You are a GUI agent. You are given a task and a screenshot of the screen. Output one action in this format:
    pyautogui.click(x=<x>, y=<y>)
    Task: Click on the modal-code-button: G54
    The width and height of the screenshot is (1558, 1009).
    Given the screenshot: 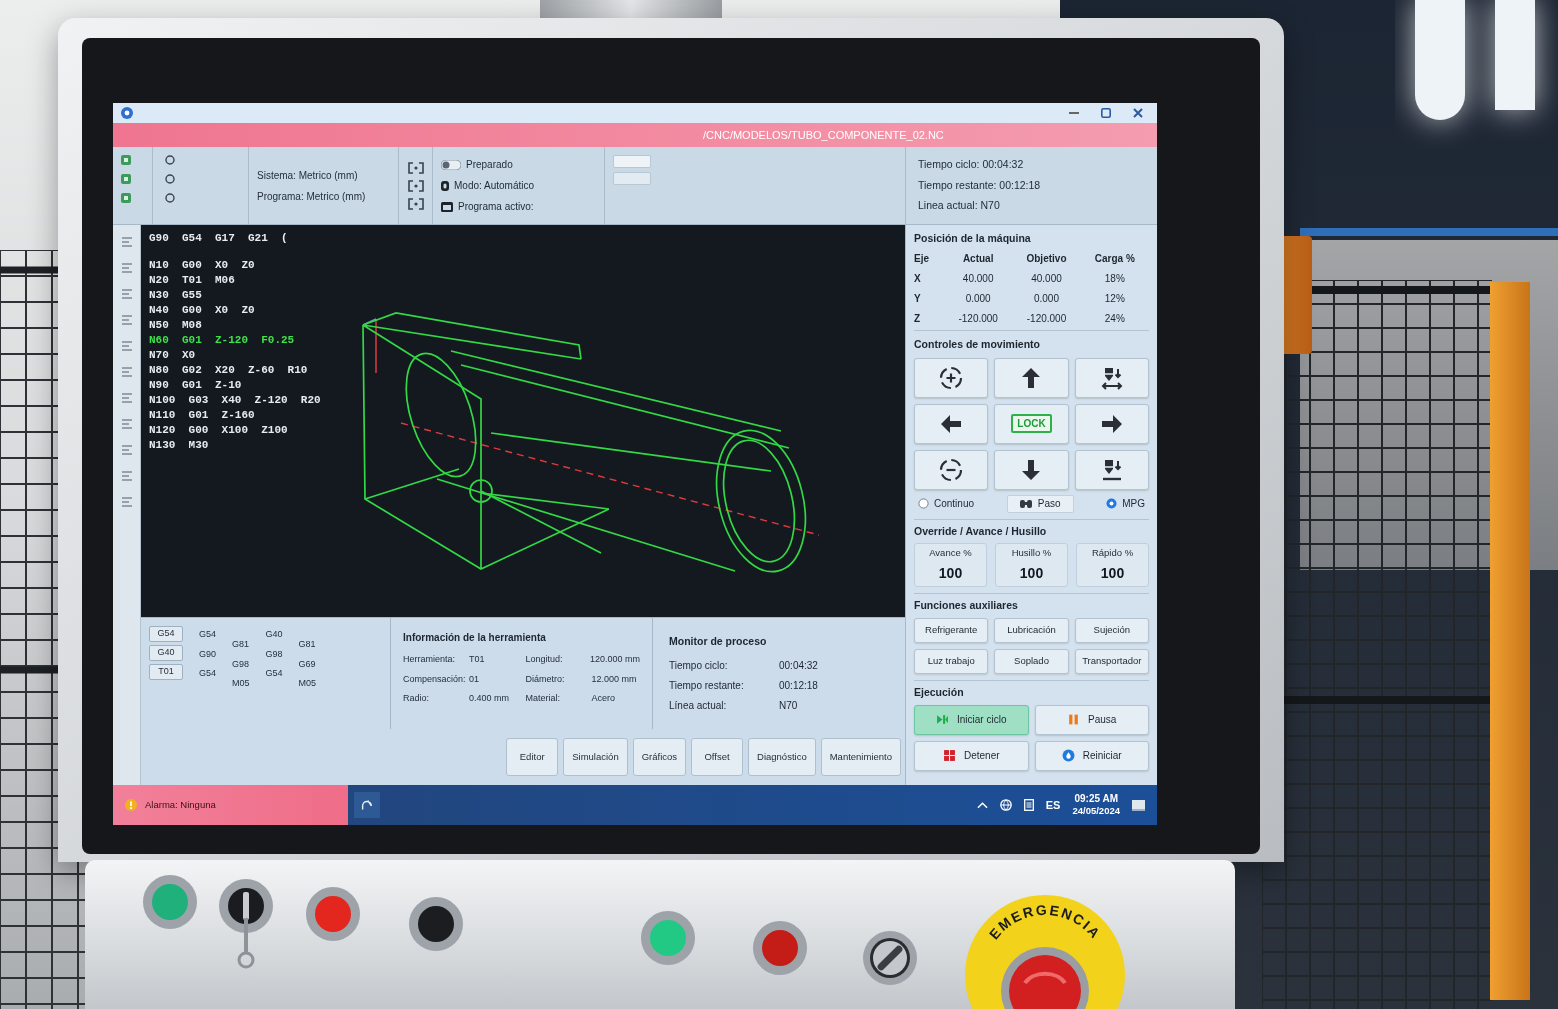 What is the action you would take?
    pyautogui.click(x=166, y=634)
    